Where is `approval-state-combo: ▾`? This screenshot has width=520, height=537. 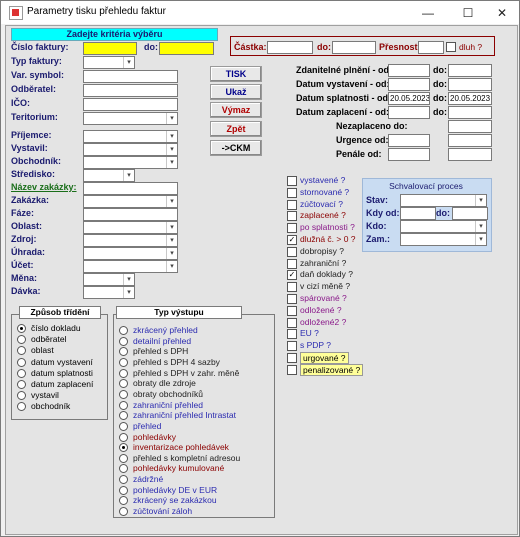 approval-state-combo: ▾ is located at coordinates (443, 200).